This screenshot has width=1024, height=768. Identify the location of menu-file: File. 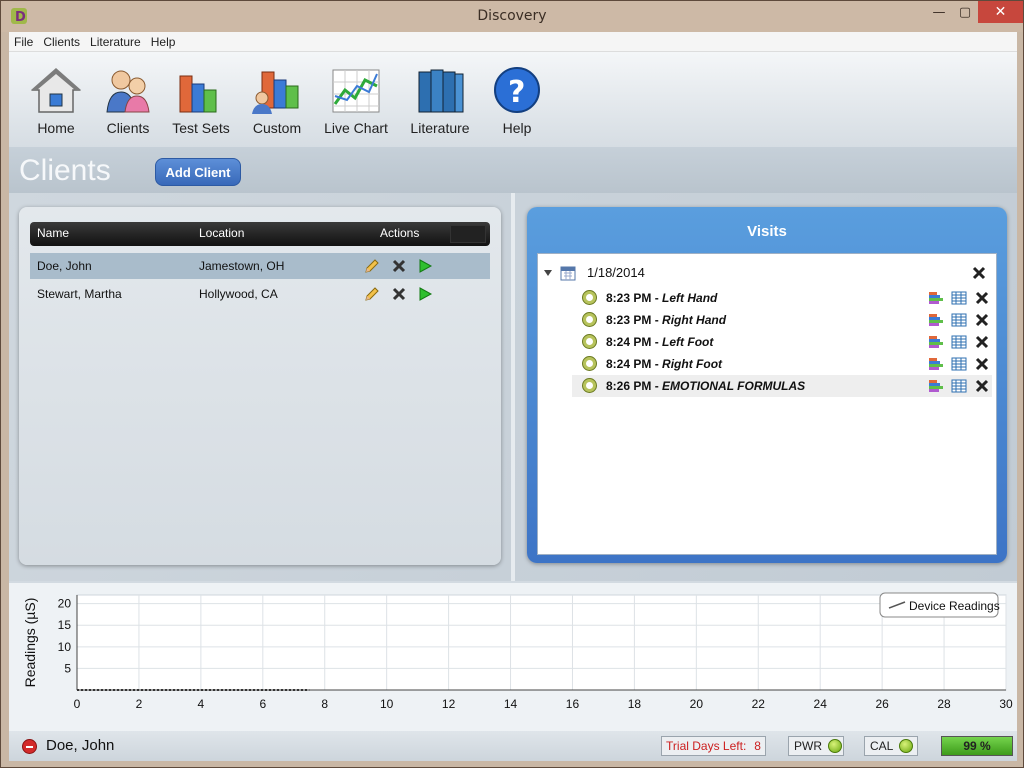
(23, 42).